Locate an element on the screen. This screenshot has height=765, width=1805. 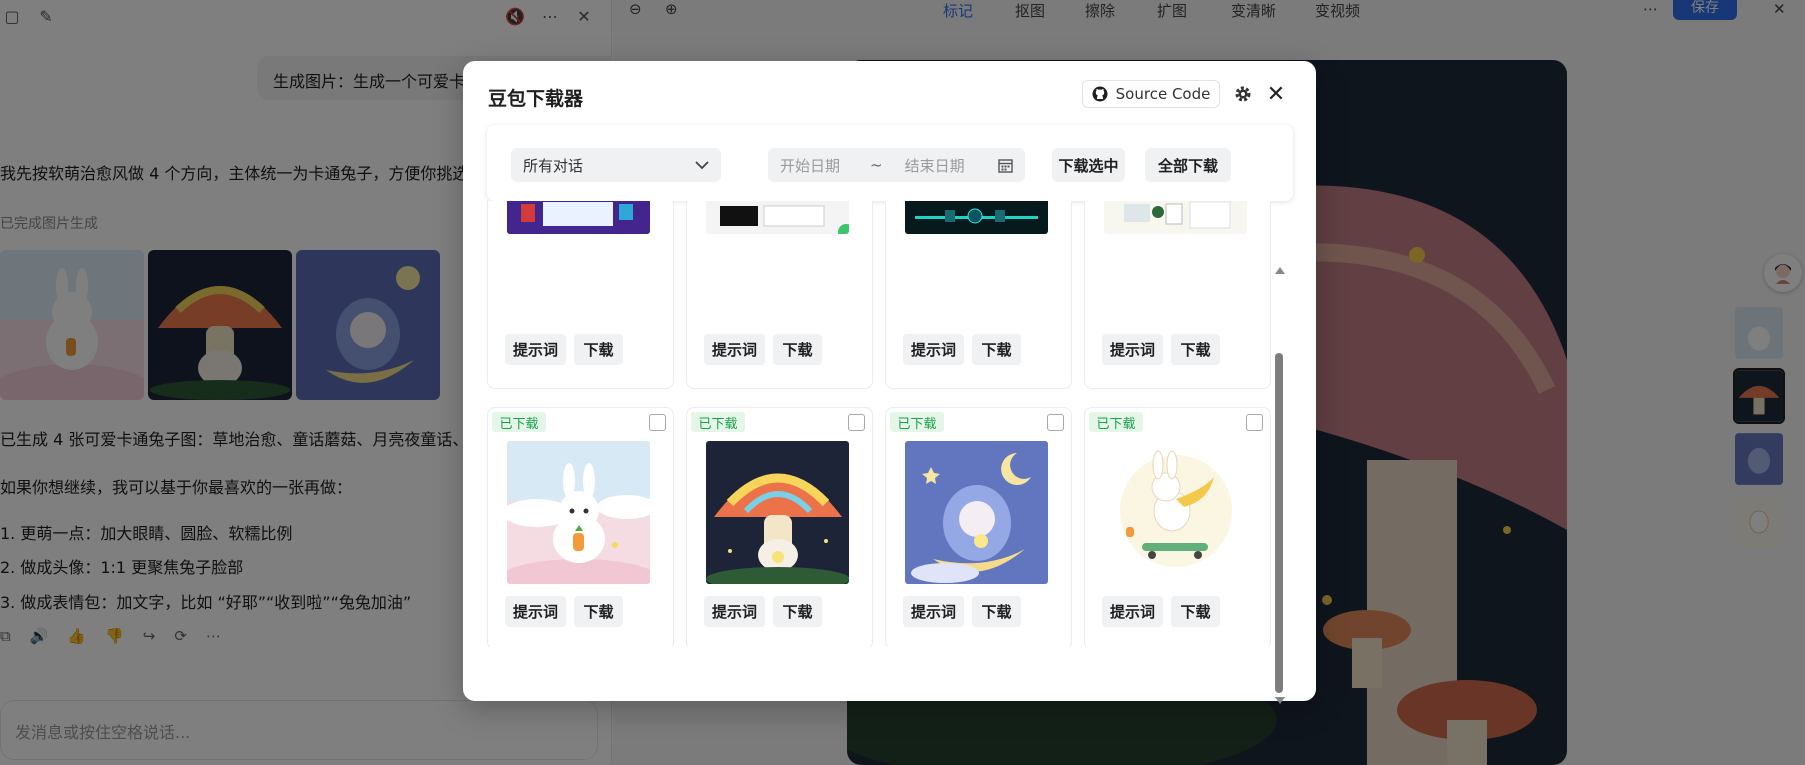
download-all-button: 全部下载 is located at coordinates (1188, 165).